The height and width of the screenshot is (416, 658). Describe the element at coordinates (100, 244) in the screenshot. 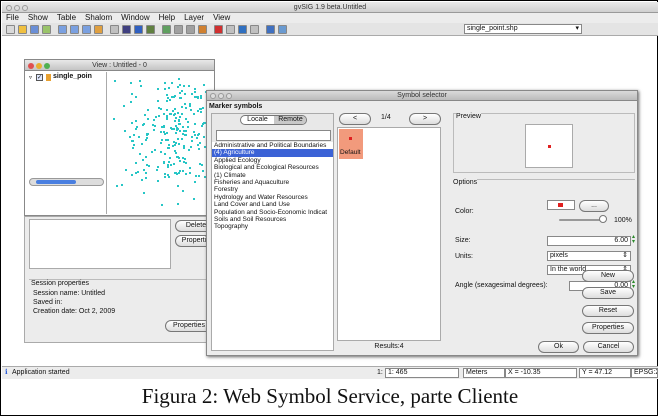

I see `document-list` at that location.